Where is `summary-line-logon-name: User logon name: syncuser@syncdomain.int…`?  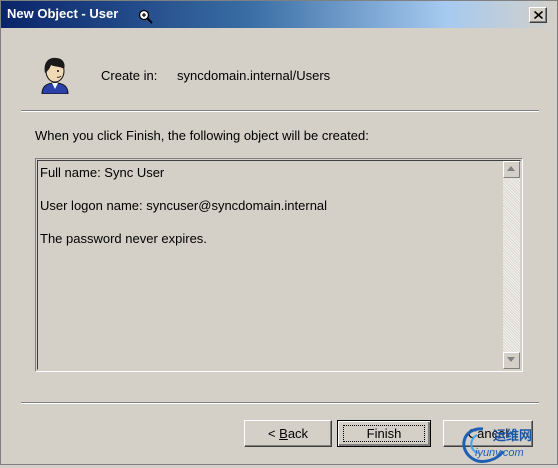 summary-line-logon-name: User logon name: syncuser@syncdomain.int… is located at coordinates (184, 205).